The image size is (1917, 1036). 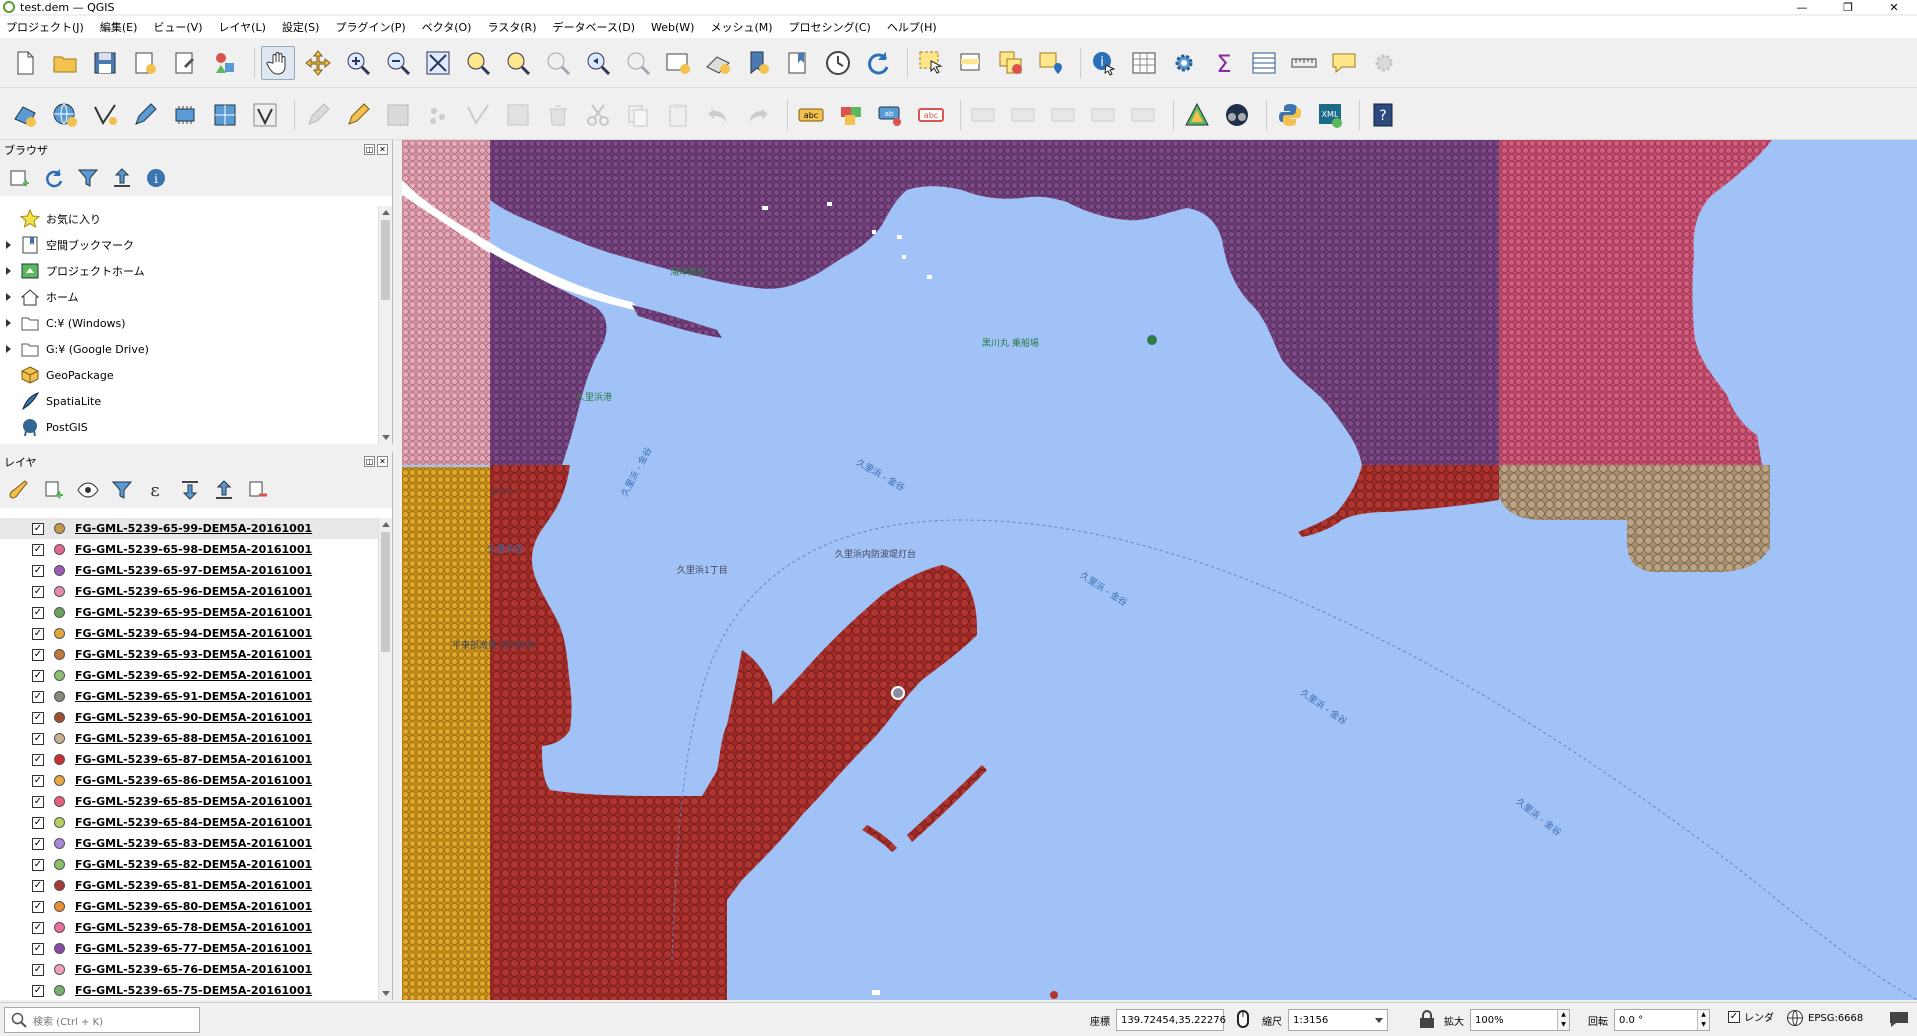 What do you see at coordinates (122, 490) in the screenshot?
I see `filter-legend-button` at bounding box center [122, 490].